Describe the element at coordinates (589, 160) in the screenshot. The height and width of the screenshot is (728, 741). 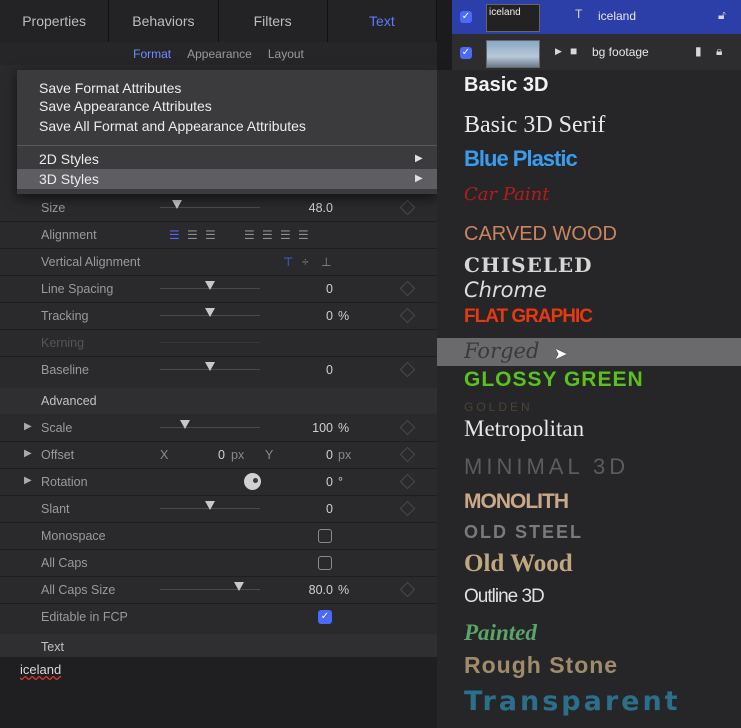
I see `style-blue-plastic: Blue Plastic` at that location.